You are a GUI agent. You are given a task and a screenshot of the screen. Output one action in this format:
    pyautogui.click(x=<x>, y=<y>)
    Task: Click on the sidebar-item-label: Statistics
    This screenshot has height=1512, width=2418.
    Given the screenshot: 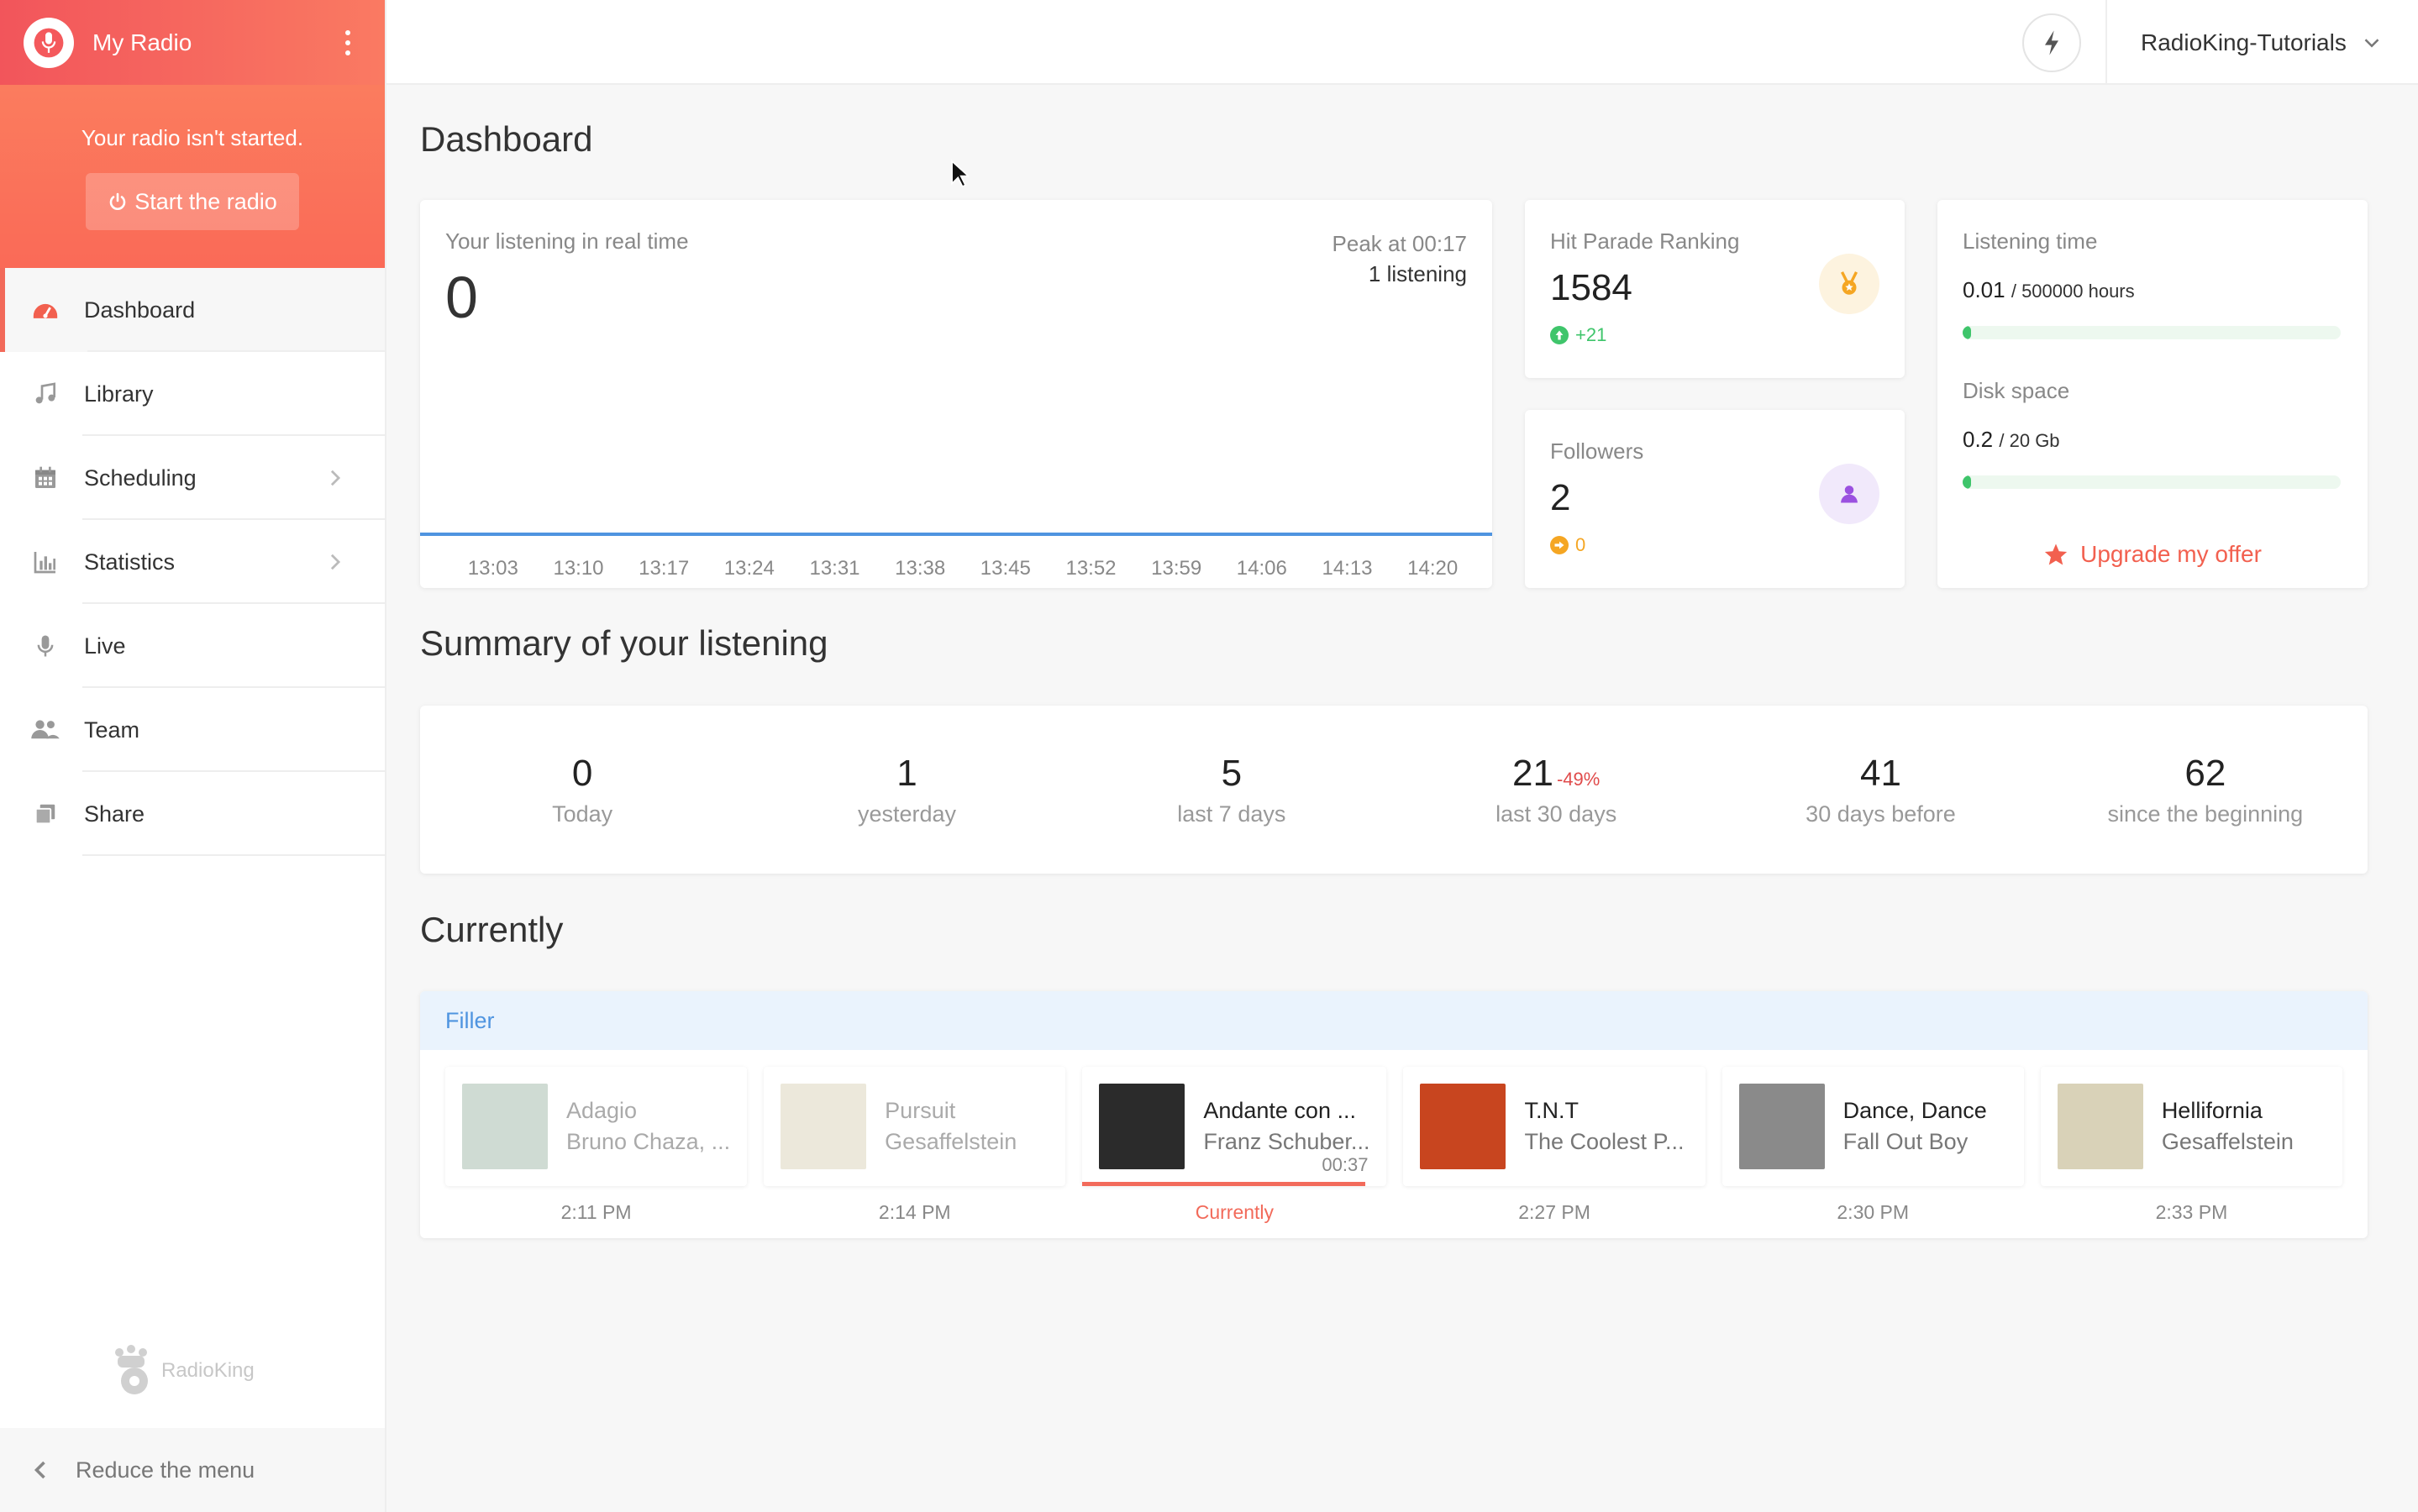 What is the action you would take?
    pyautogui.click(x=130, y=562)
    